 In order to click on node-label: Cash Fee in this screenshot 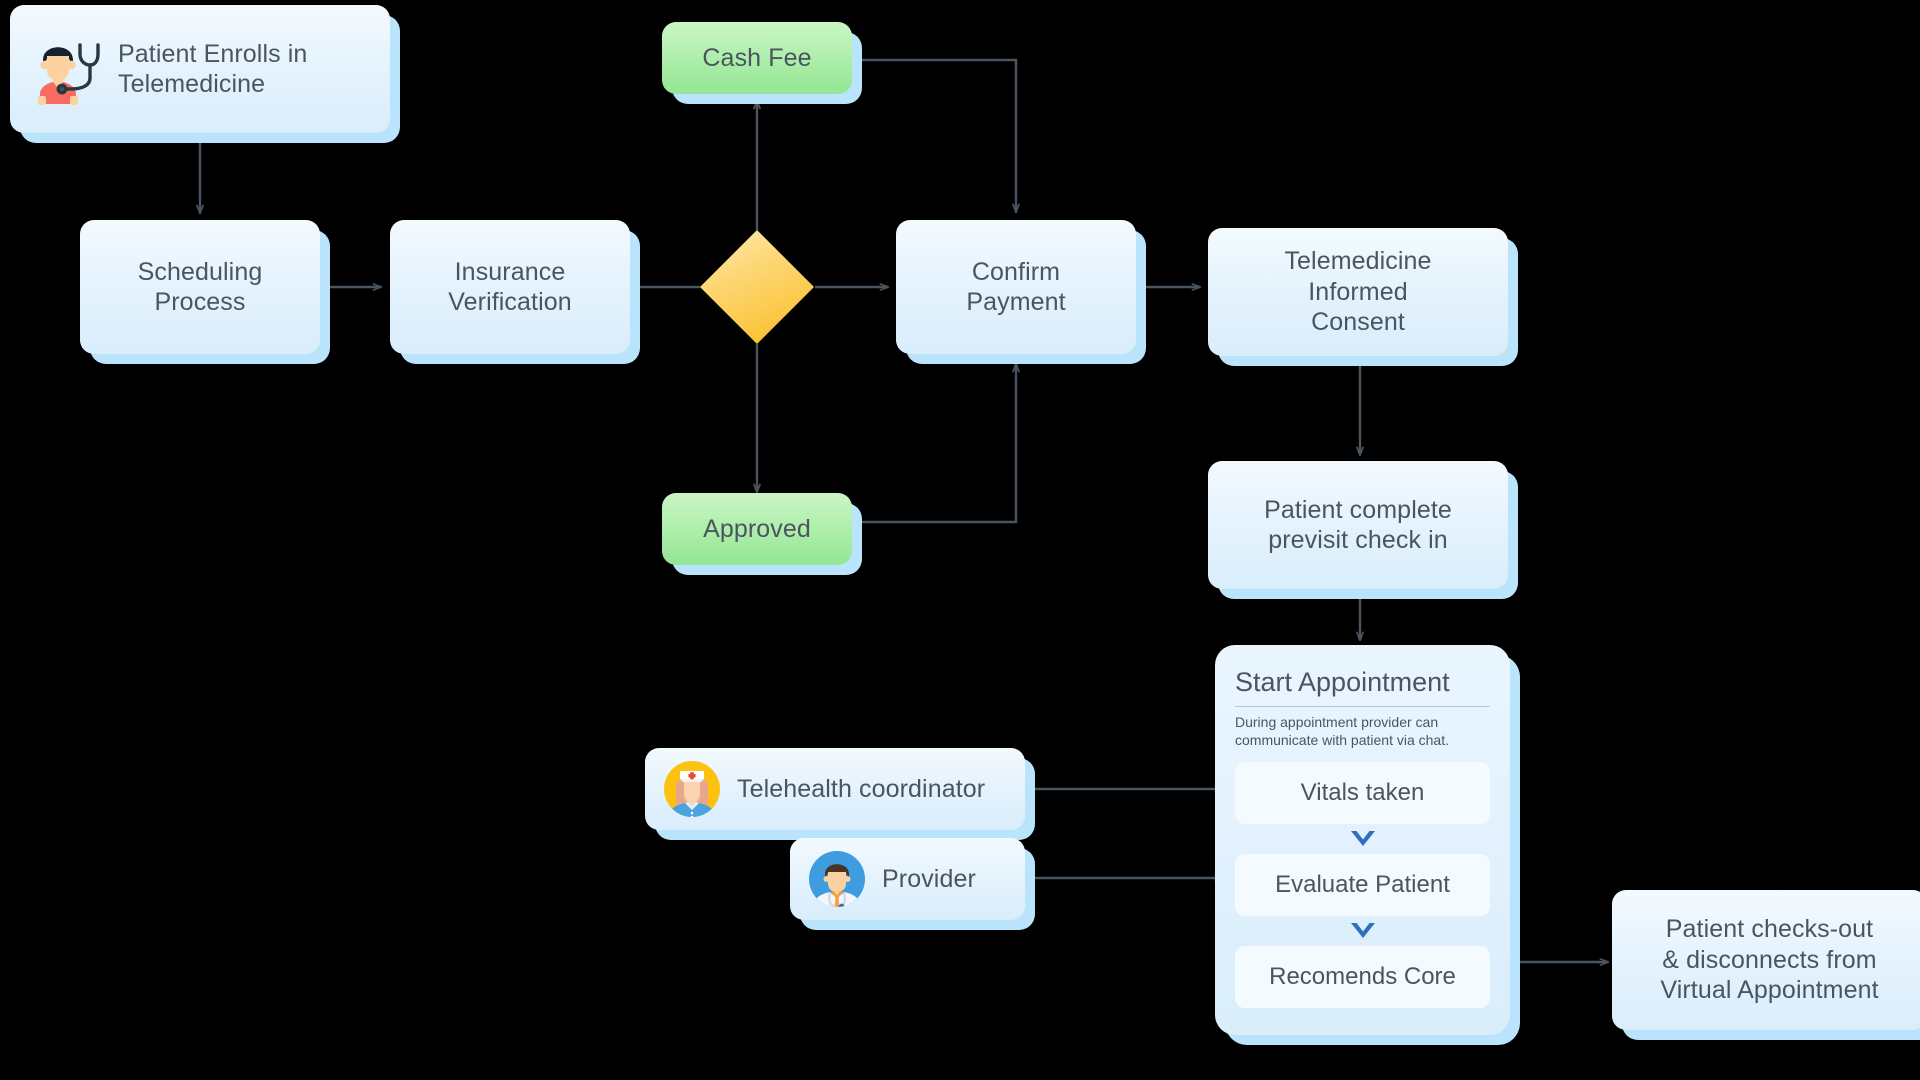, I will do `click(757, 57)`.